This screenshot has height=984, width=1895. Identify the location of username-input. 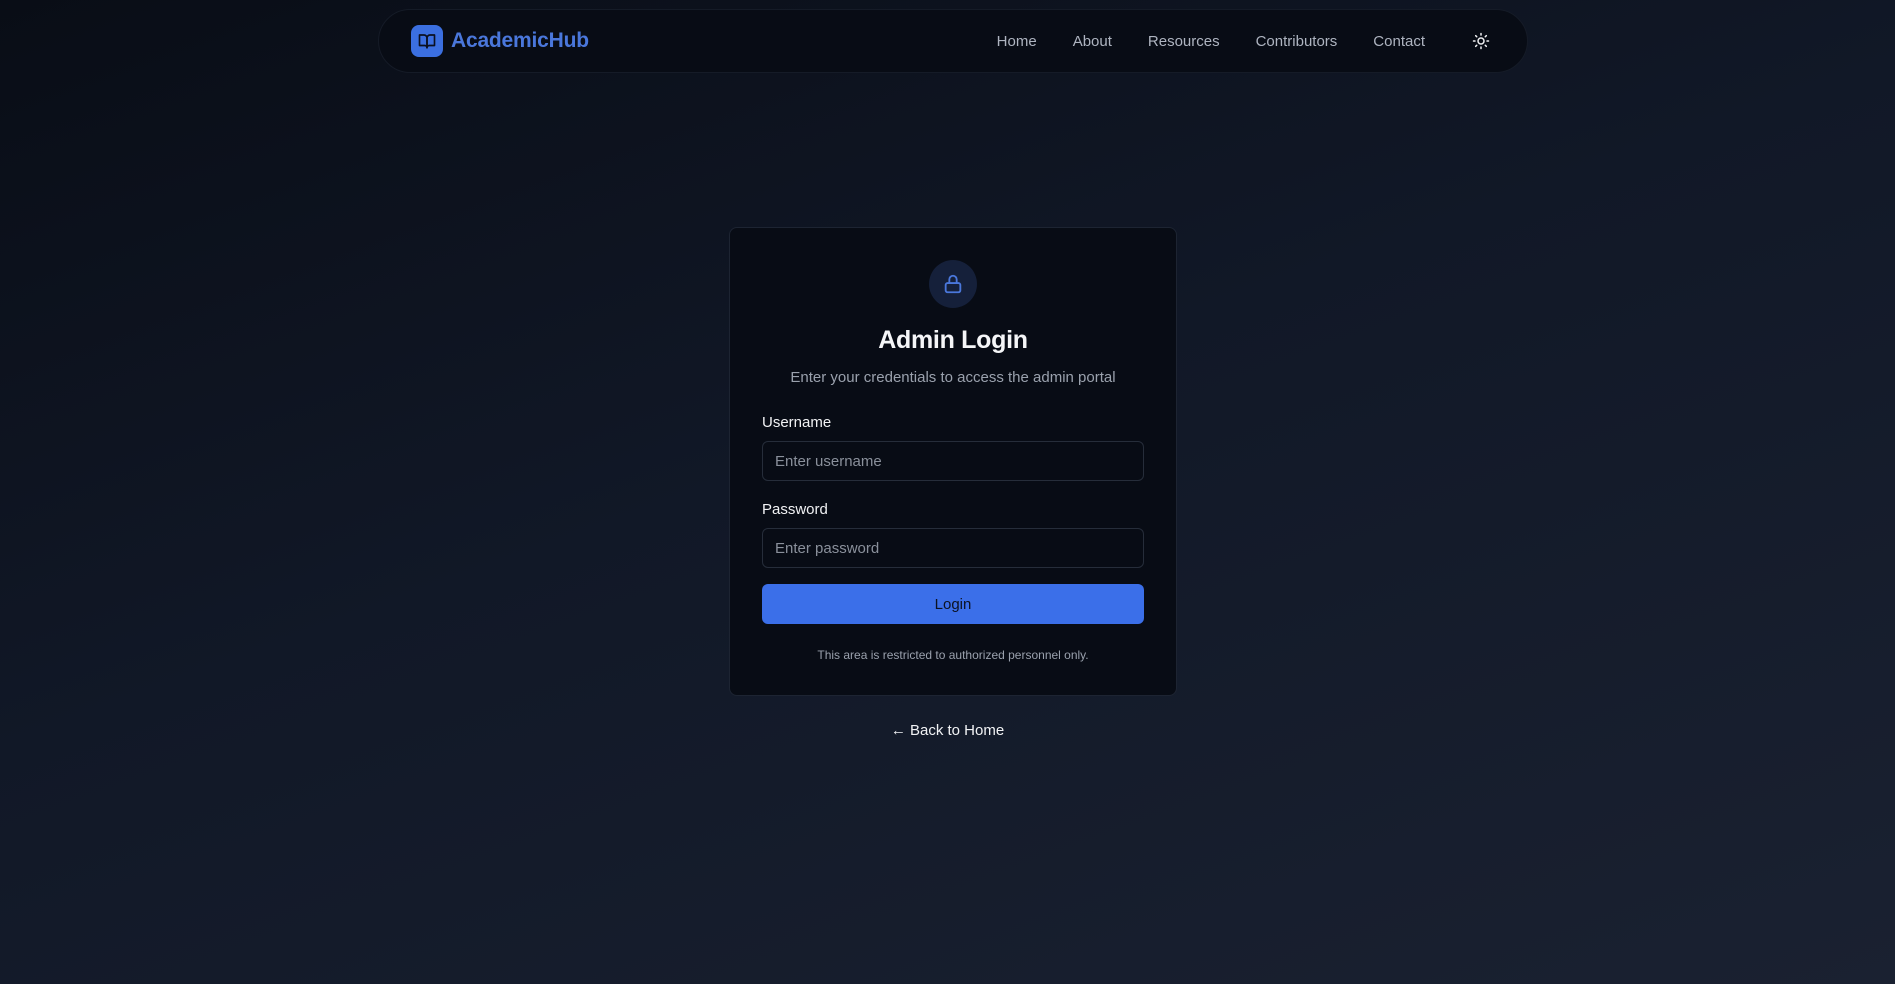
(953, 461).